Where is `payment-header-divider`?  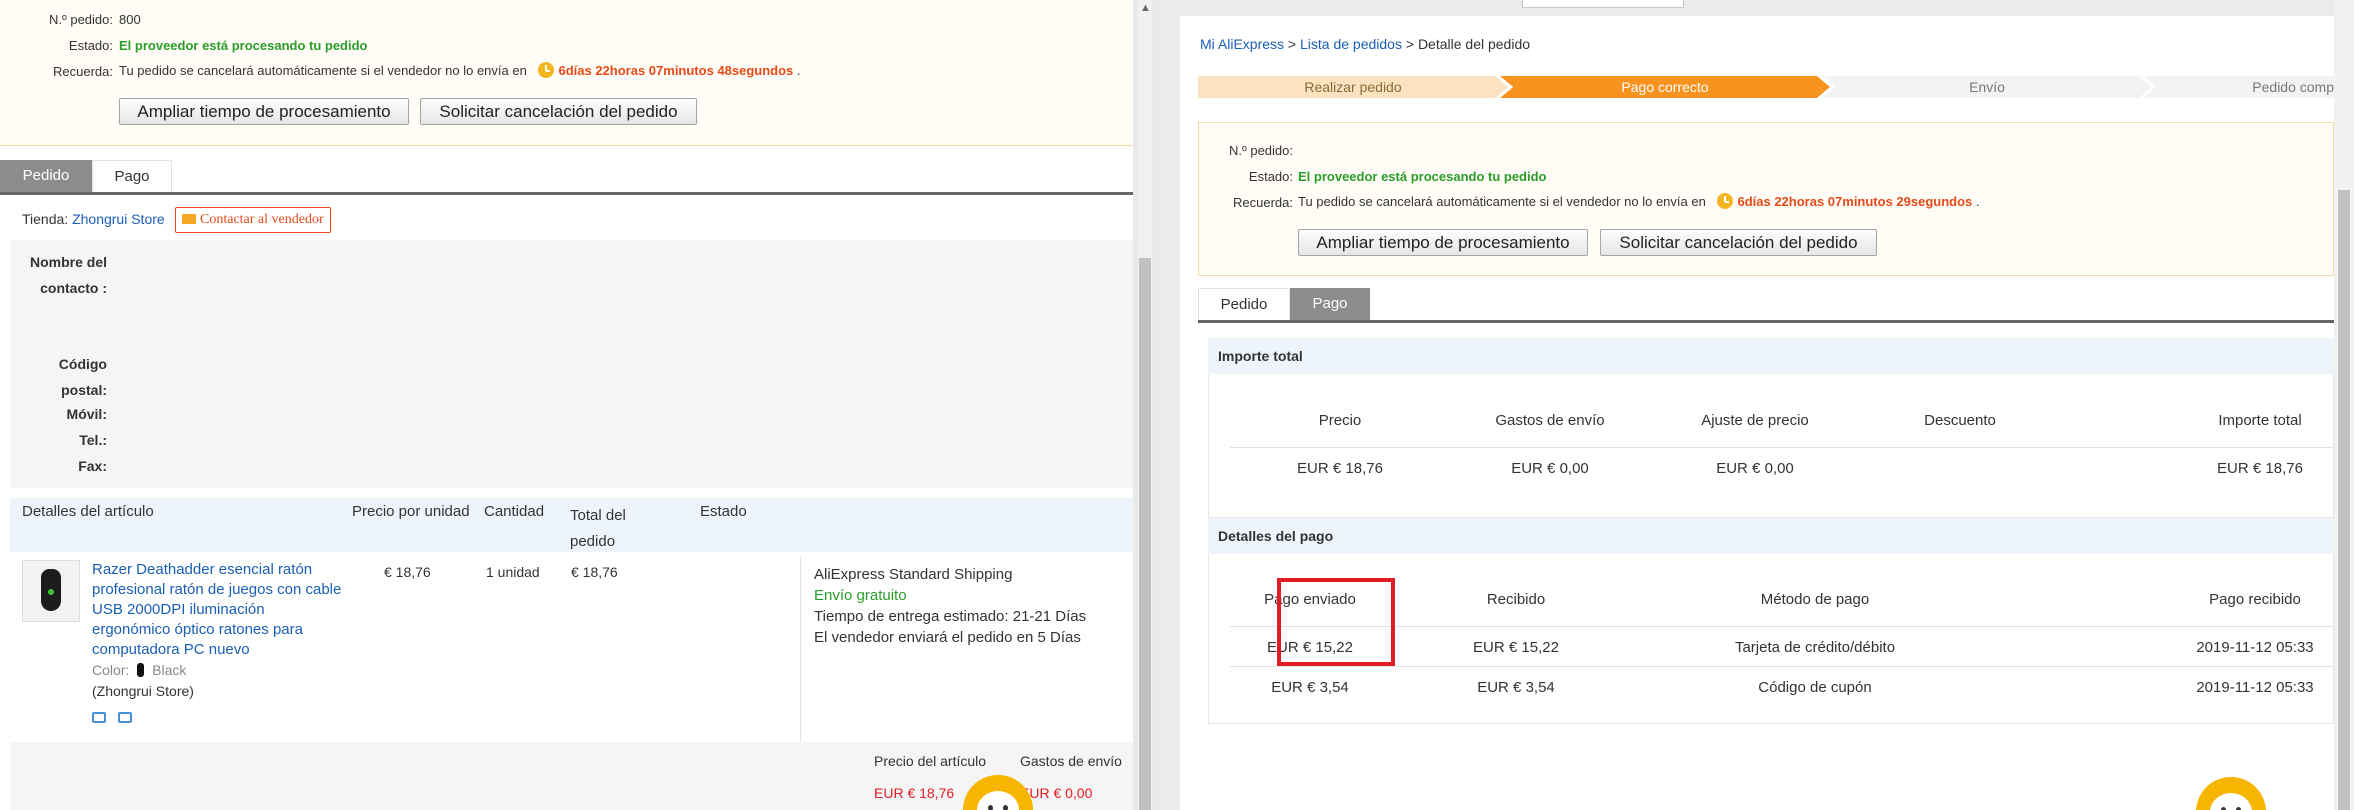
payment-header-divider is located at coordinates (1782, 626).